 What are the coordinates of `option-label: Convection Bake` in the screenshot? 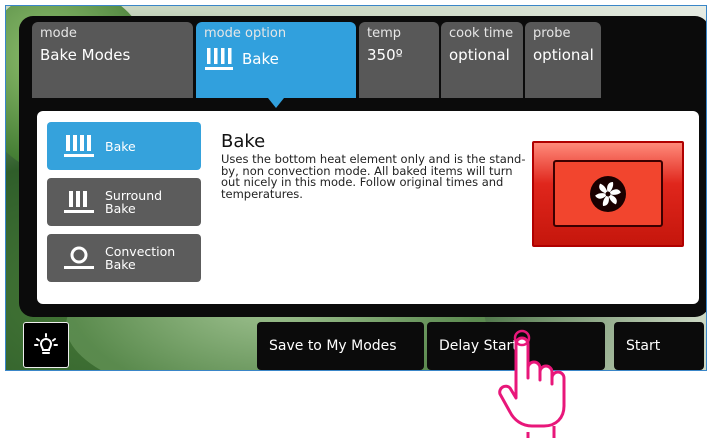 It's located at (140, 258).